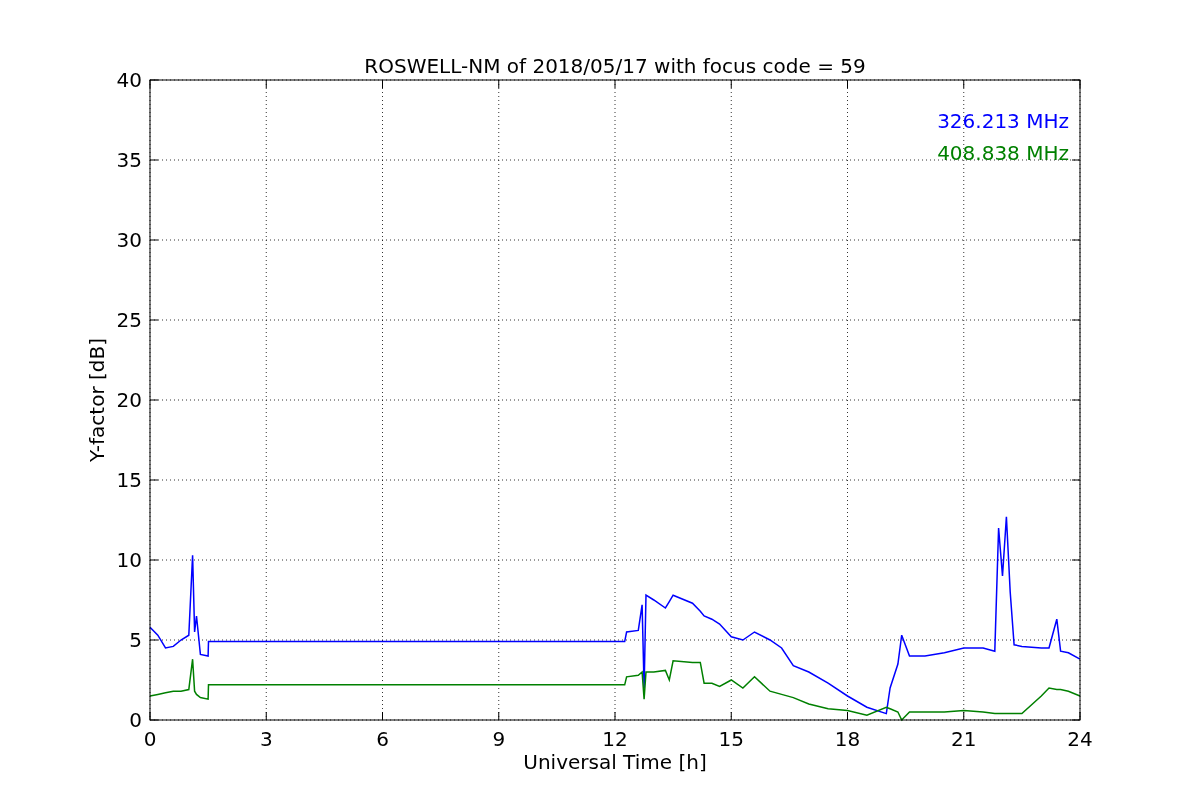 This screenshot has height=800, width=1200. What do you see at coordinates (1003, 153) in the screenshot?
I see `legend-label: 408.838 MHz` at bounding box center [1003, 153].